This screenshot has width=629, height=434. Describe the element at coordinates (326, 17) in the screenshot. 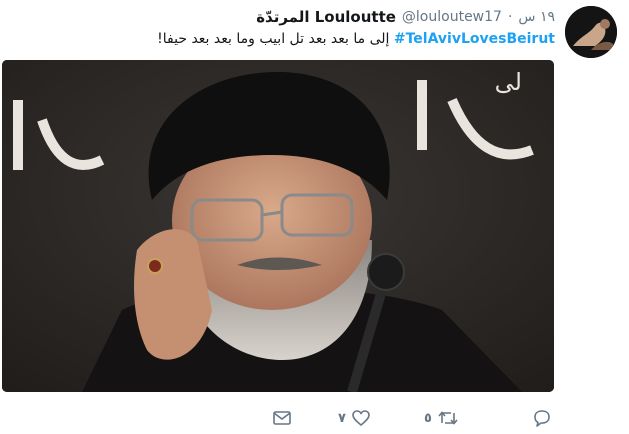

I see `display-name: Louloutte المرتدّة` at that location.